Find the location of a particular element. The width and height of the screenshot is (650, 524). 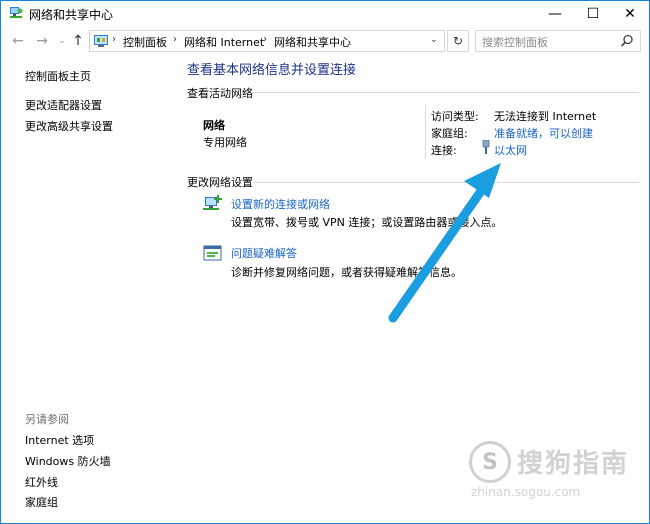

control-panel-home-link: 控制面板主页 is located at coordinates (58, 76).